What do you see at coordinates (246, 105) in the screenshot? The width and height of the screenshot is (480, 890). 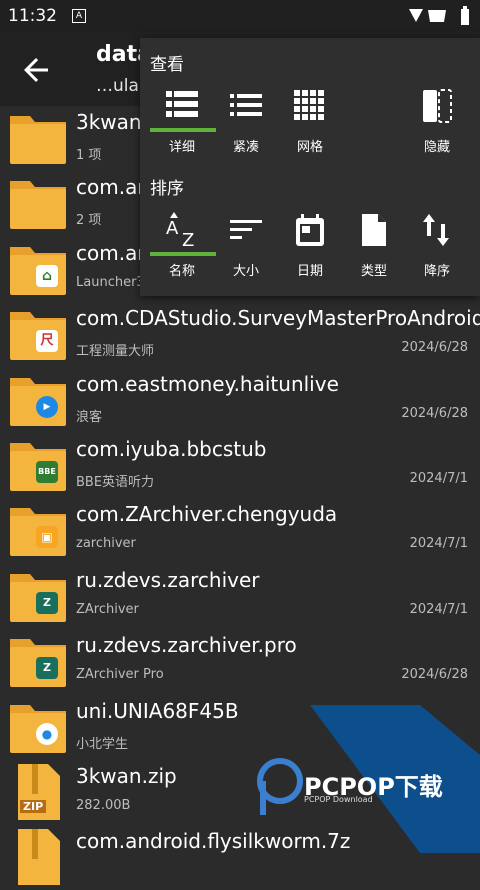 I see `list-compact-icon` at bounding box center [246, 105].